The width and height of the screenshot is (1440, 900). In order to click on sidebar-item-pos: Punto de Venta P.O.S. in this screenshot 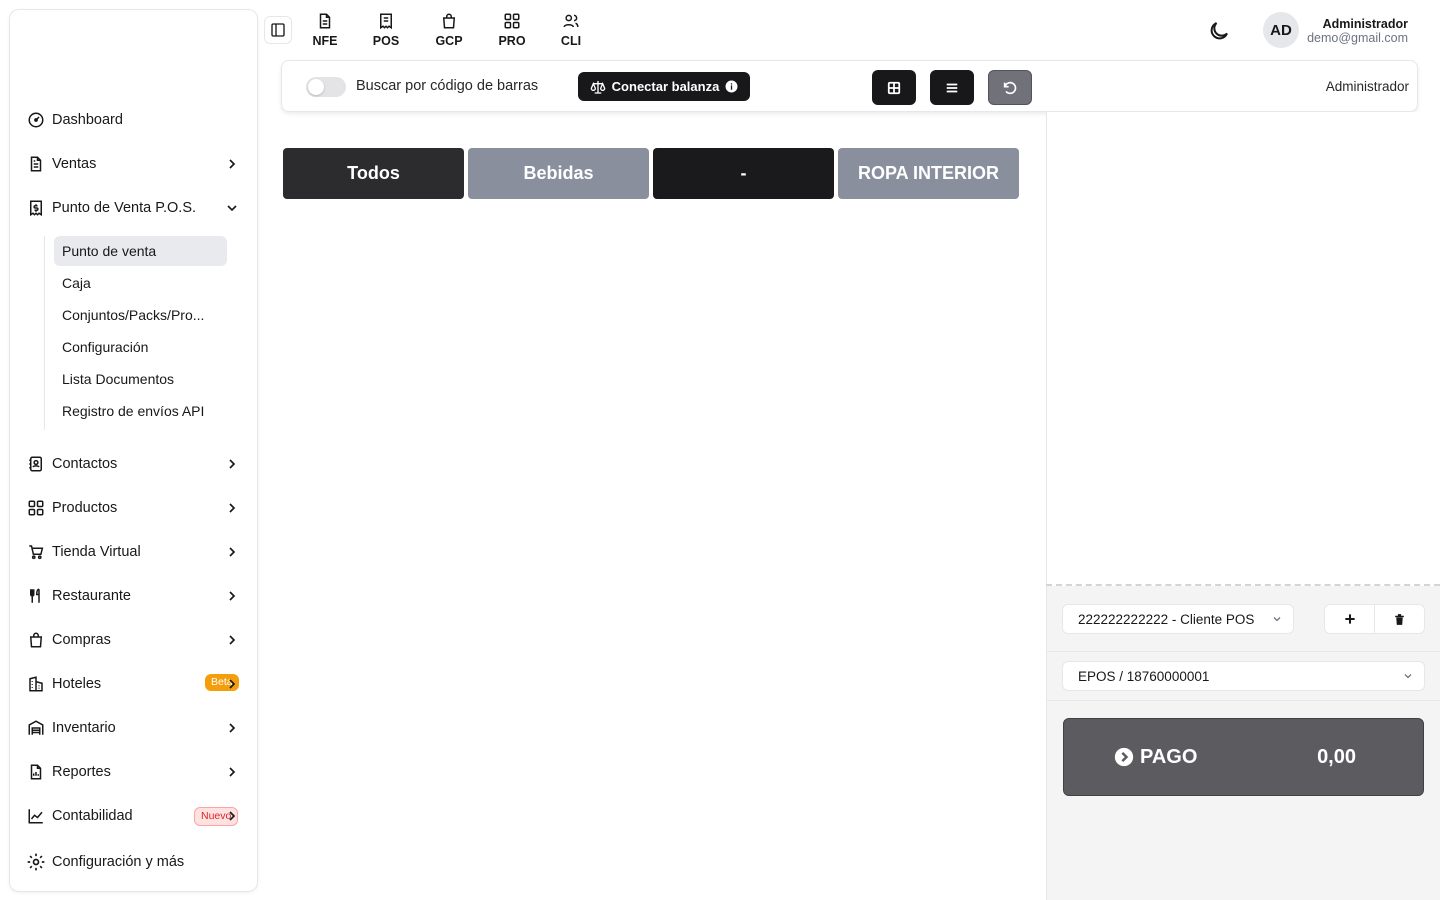, I will do `click(137, 208)`.